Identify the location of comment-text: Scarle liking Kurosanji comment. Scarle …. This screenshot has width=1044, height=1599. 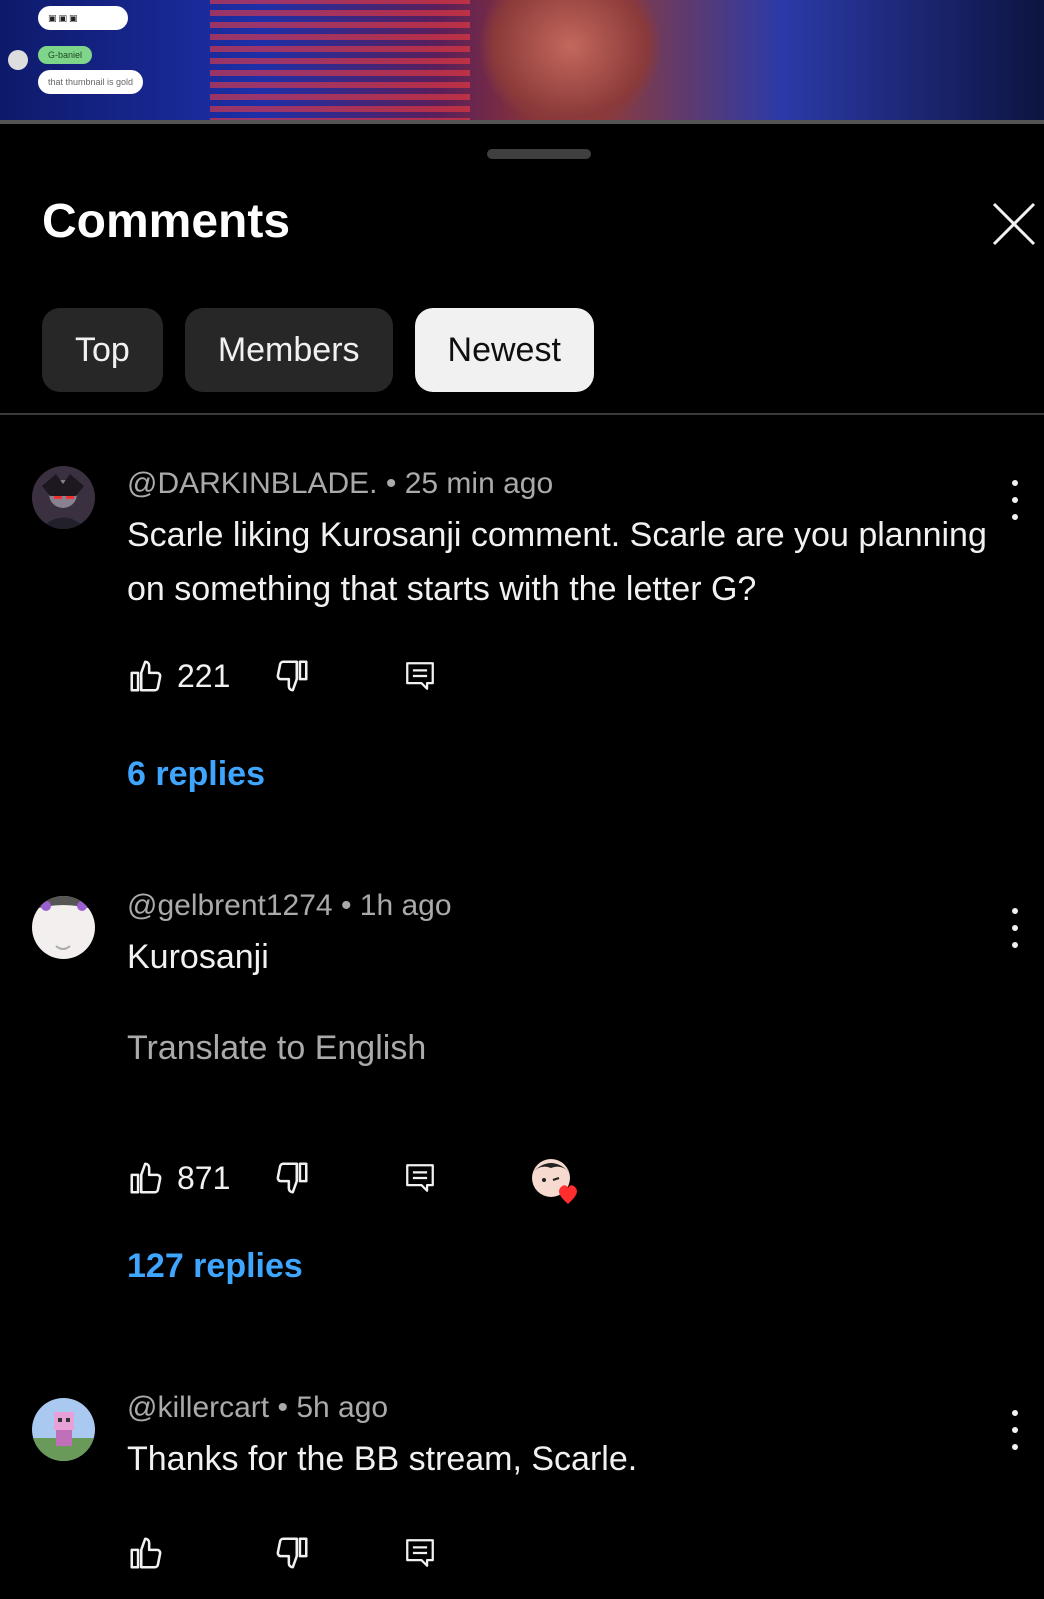
(557, 562).